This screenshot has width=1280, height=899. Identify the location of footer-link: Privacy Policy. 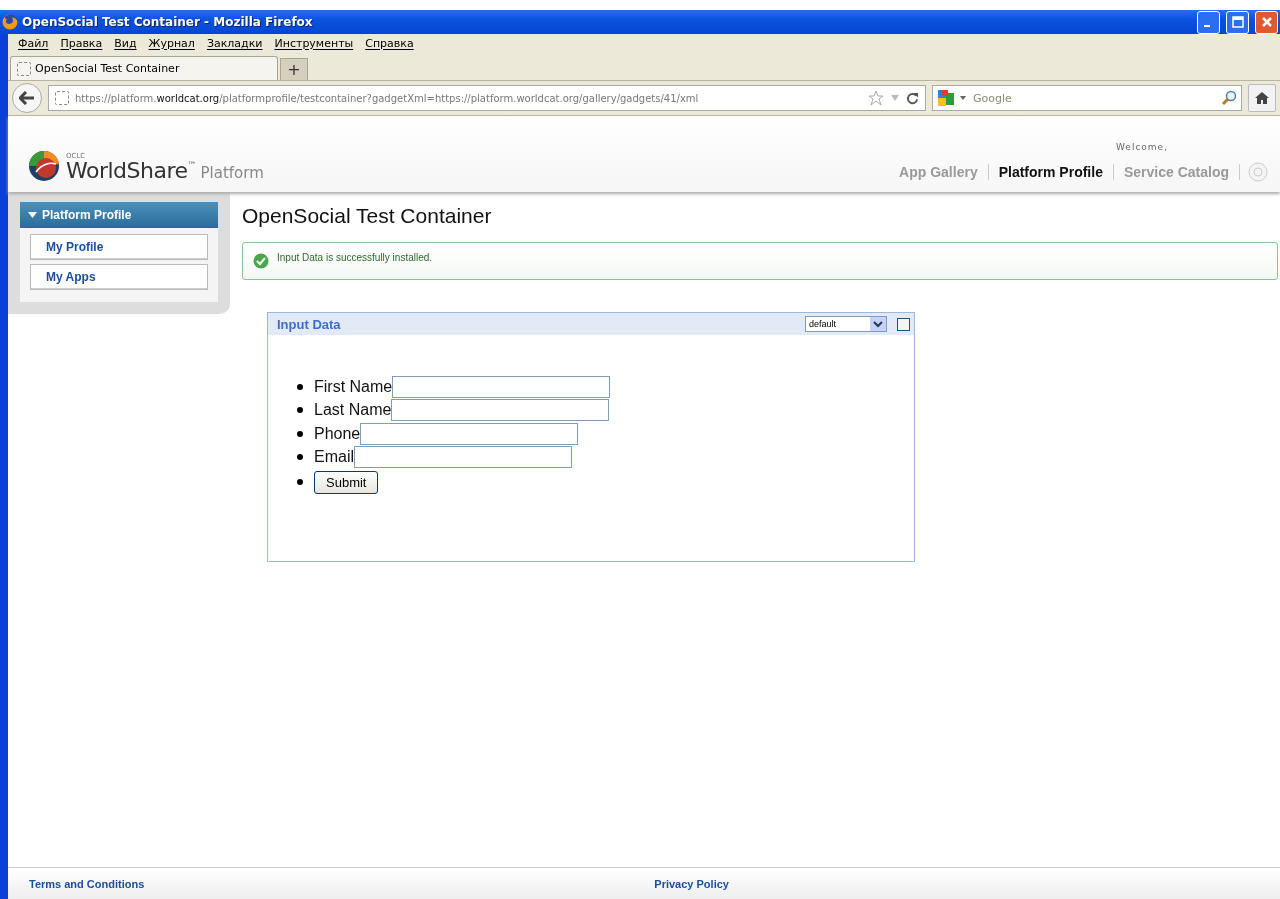
(691, 883).